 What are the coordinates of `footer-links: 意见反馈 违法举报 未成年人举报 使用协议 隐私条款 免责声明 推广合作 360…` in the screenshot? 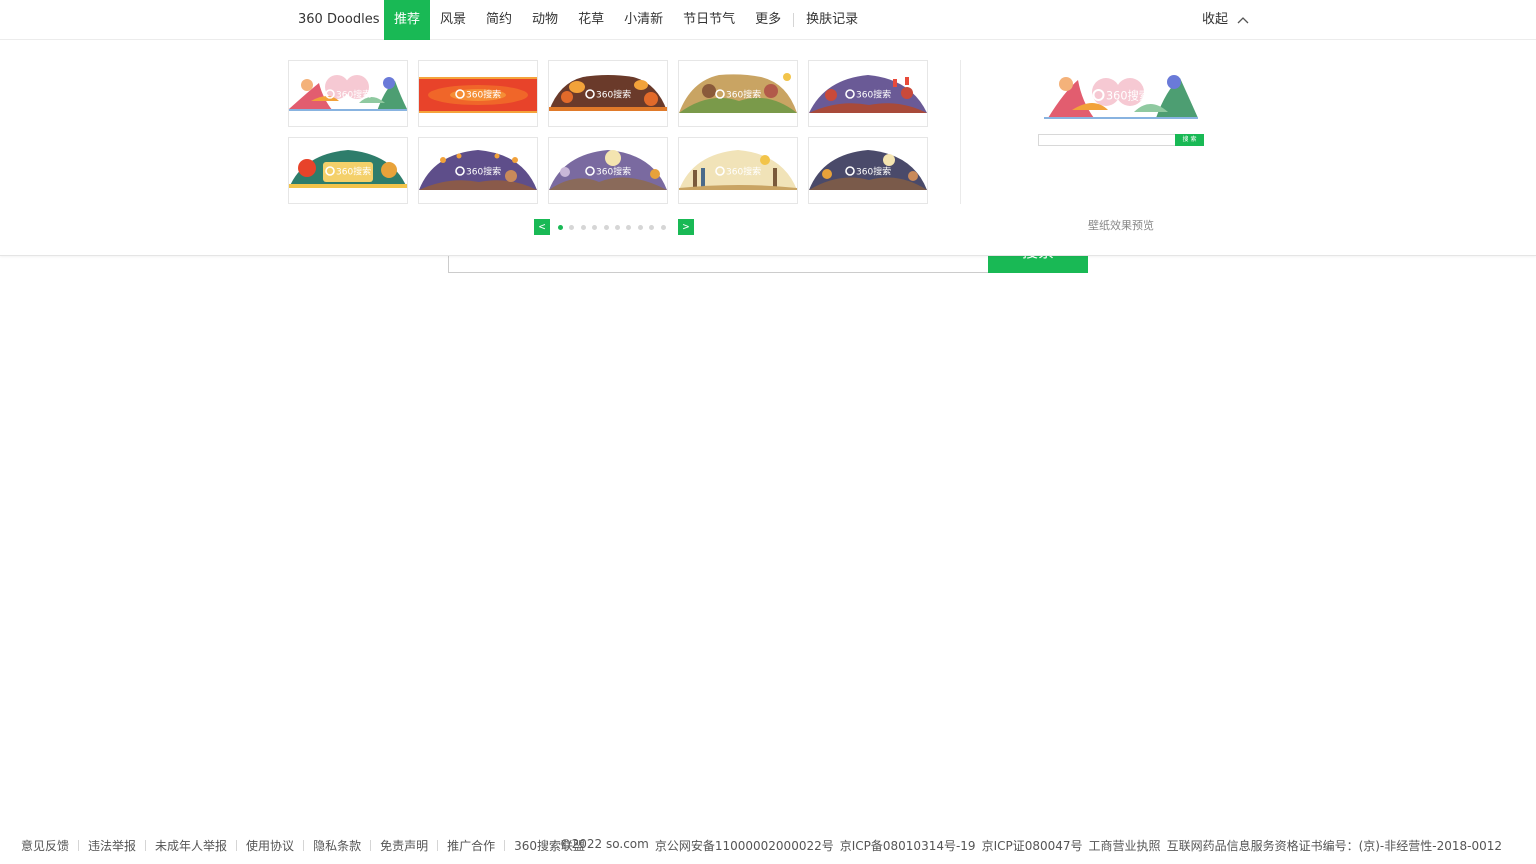 It's located at (303, 845).